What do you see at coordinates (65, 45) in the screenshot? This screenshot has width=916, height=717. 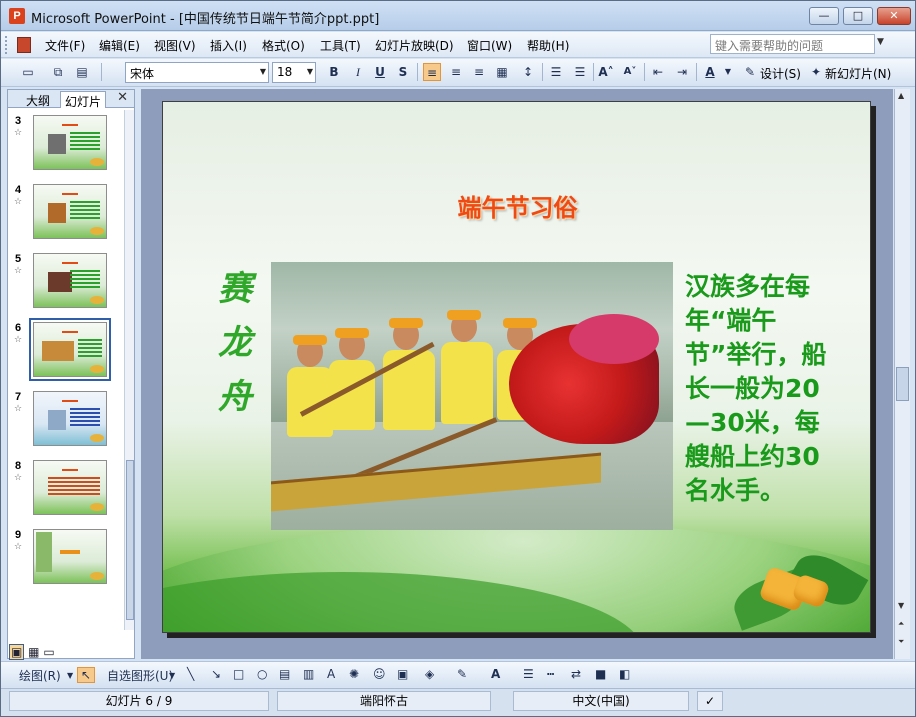 I see `menu-file: 文件(F)` at bounding box center [65, 45].